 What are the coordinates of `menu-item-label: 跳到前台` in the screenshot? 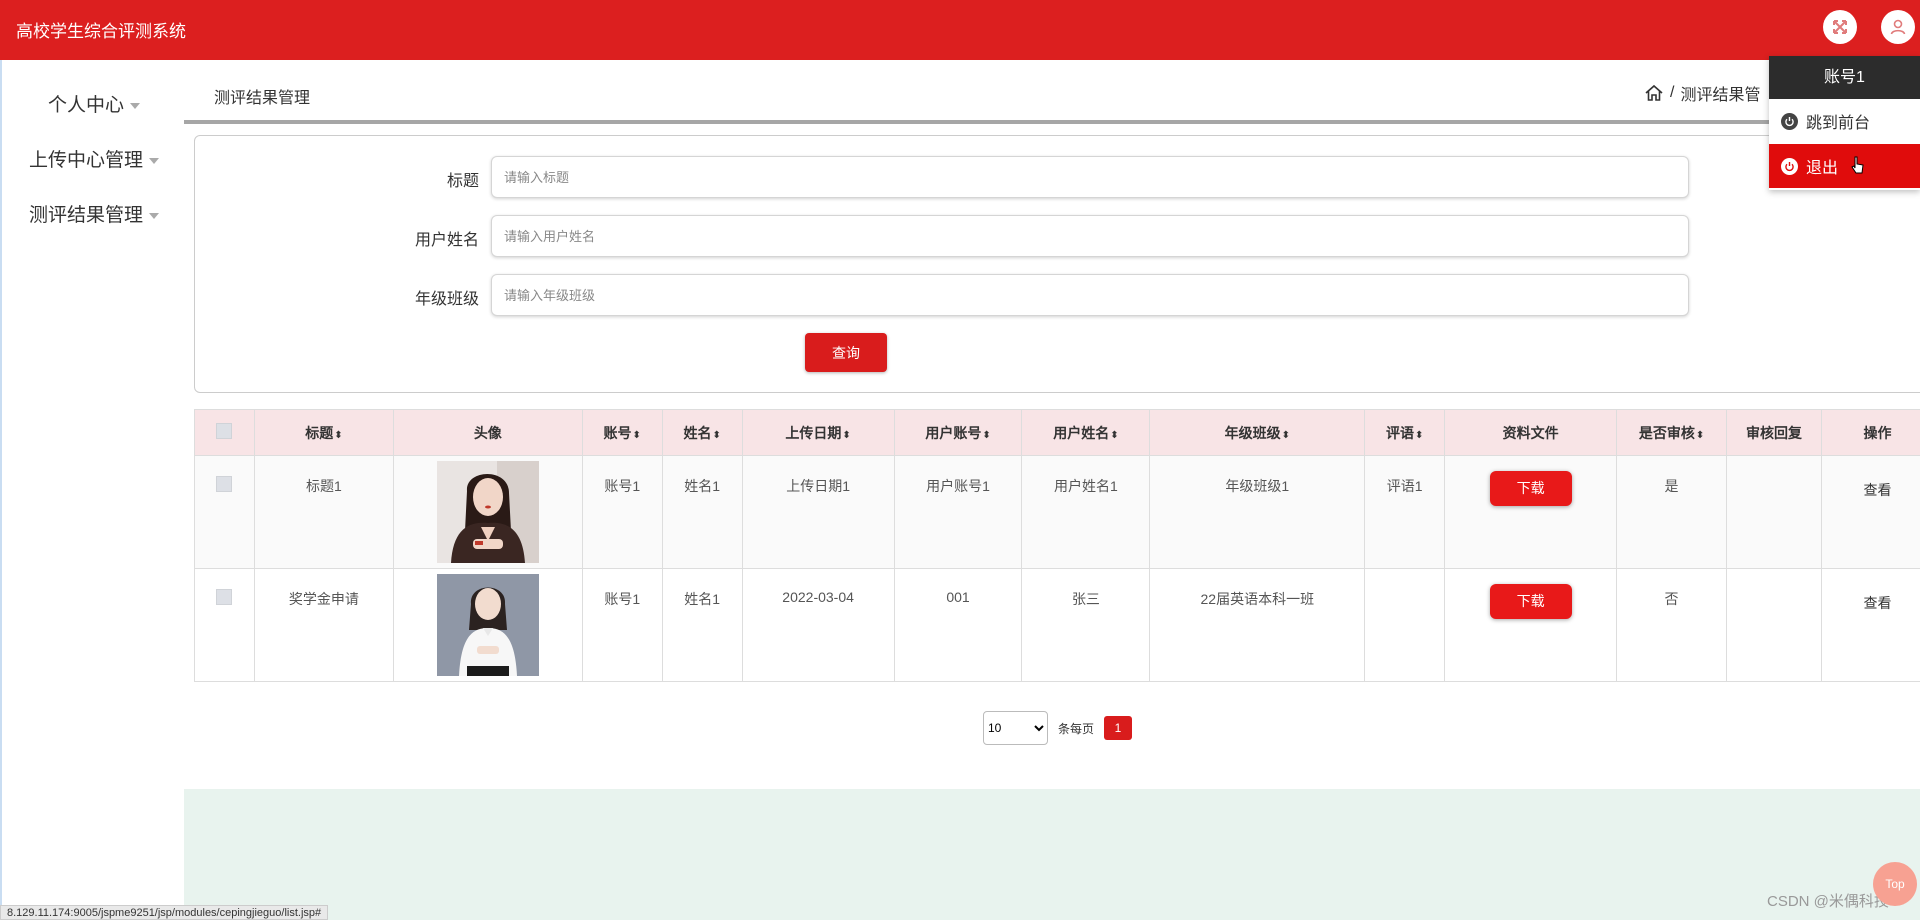 It's located at (1838, 121).